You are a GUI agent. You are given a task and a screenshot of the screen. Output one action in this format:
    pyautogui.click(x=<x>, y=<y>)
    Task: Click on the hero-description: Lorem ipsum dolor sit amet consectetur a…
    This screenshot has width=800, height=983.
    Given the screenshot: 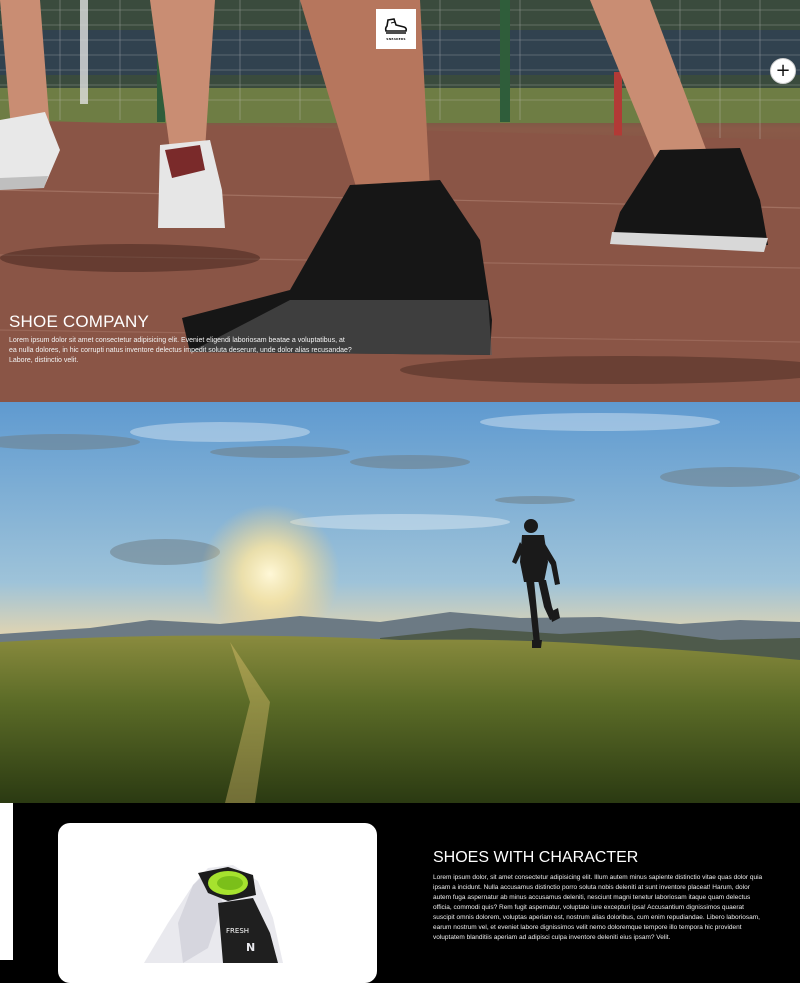 What is the action you would take?
    pyautogui.click(x=180, y=350)
    